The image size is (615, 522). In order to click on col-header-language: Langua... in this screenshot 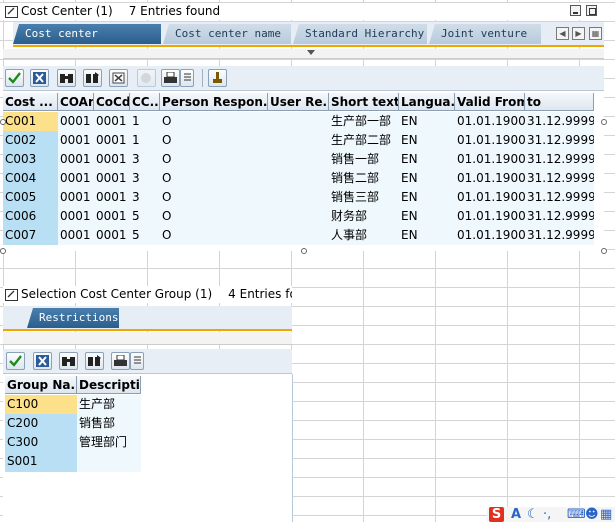, I will do `click(427, 102)`.